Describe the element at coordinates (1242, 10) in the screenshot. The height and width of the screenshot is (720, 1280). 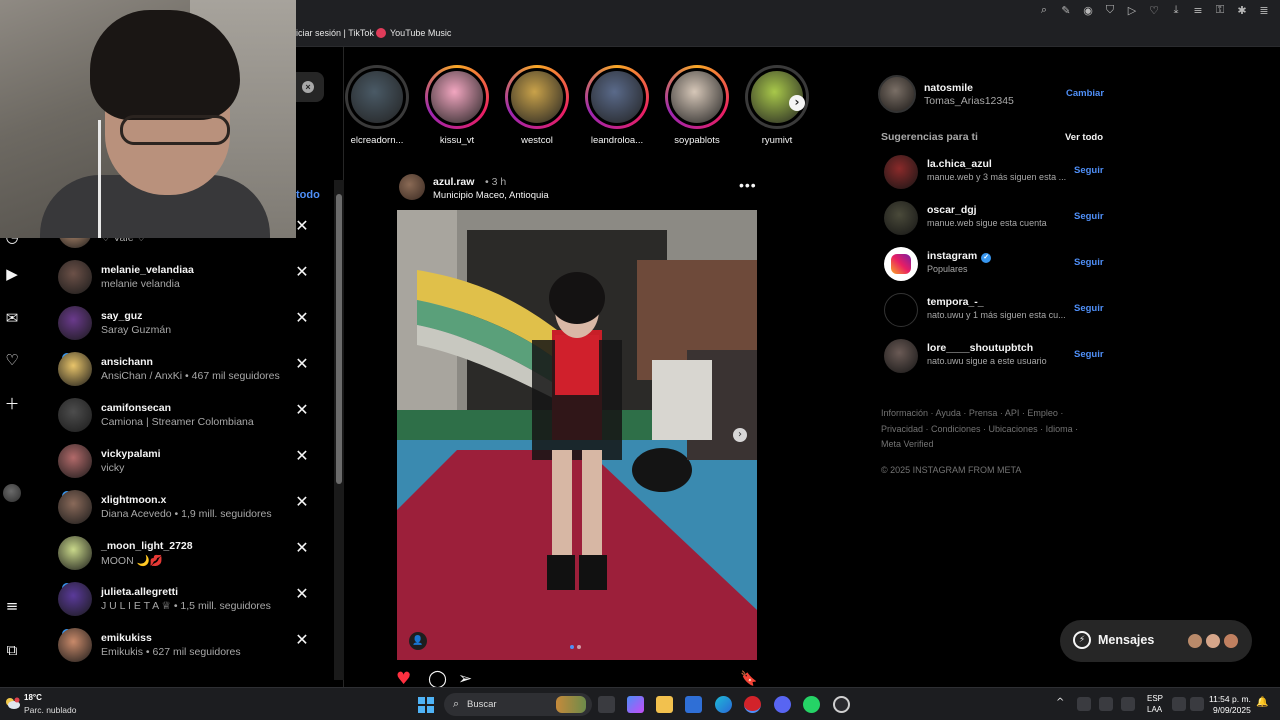
I see `extension-icon: ✱` at that location.